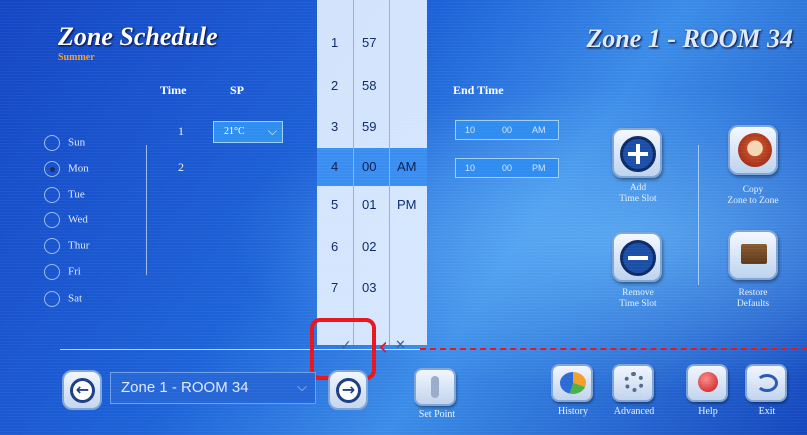  What do you see at coordinates (66, 246) in the screenshot?
I see `day-radio-thur: Thur` at bounding box center [66, 246].